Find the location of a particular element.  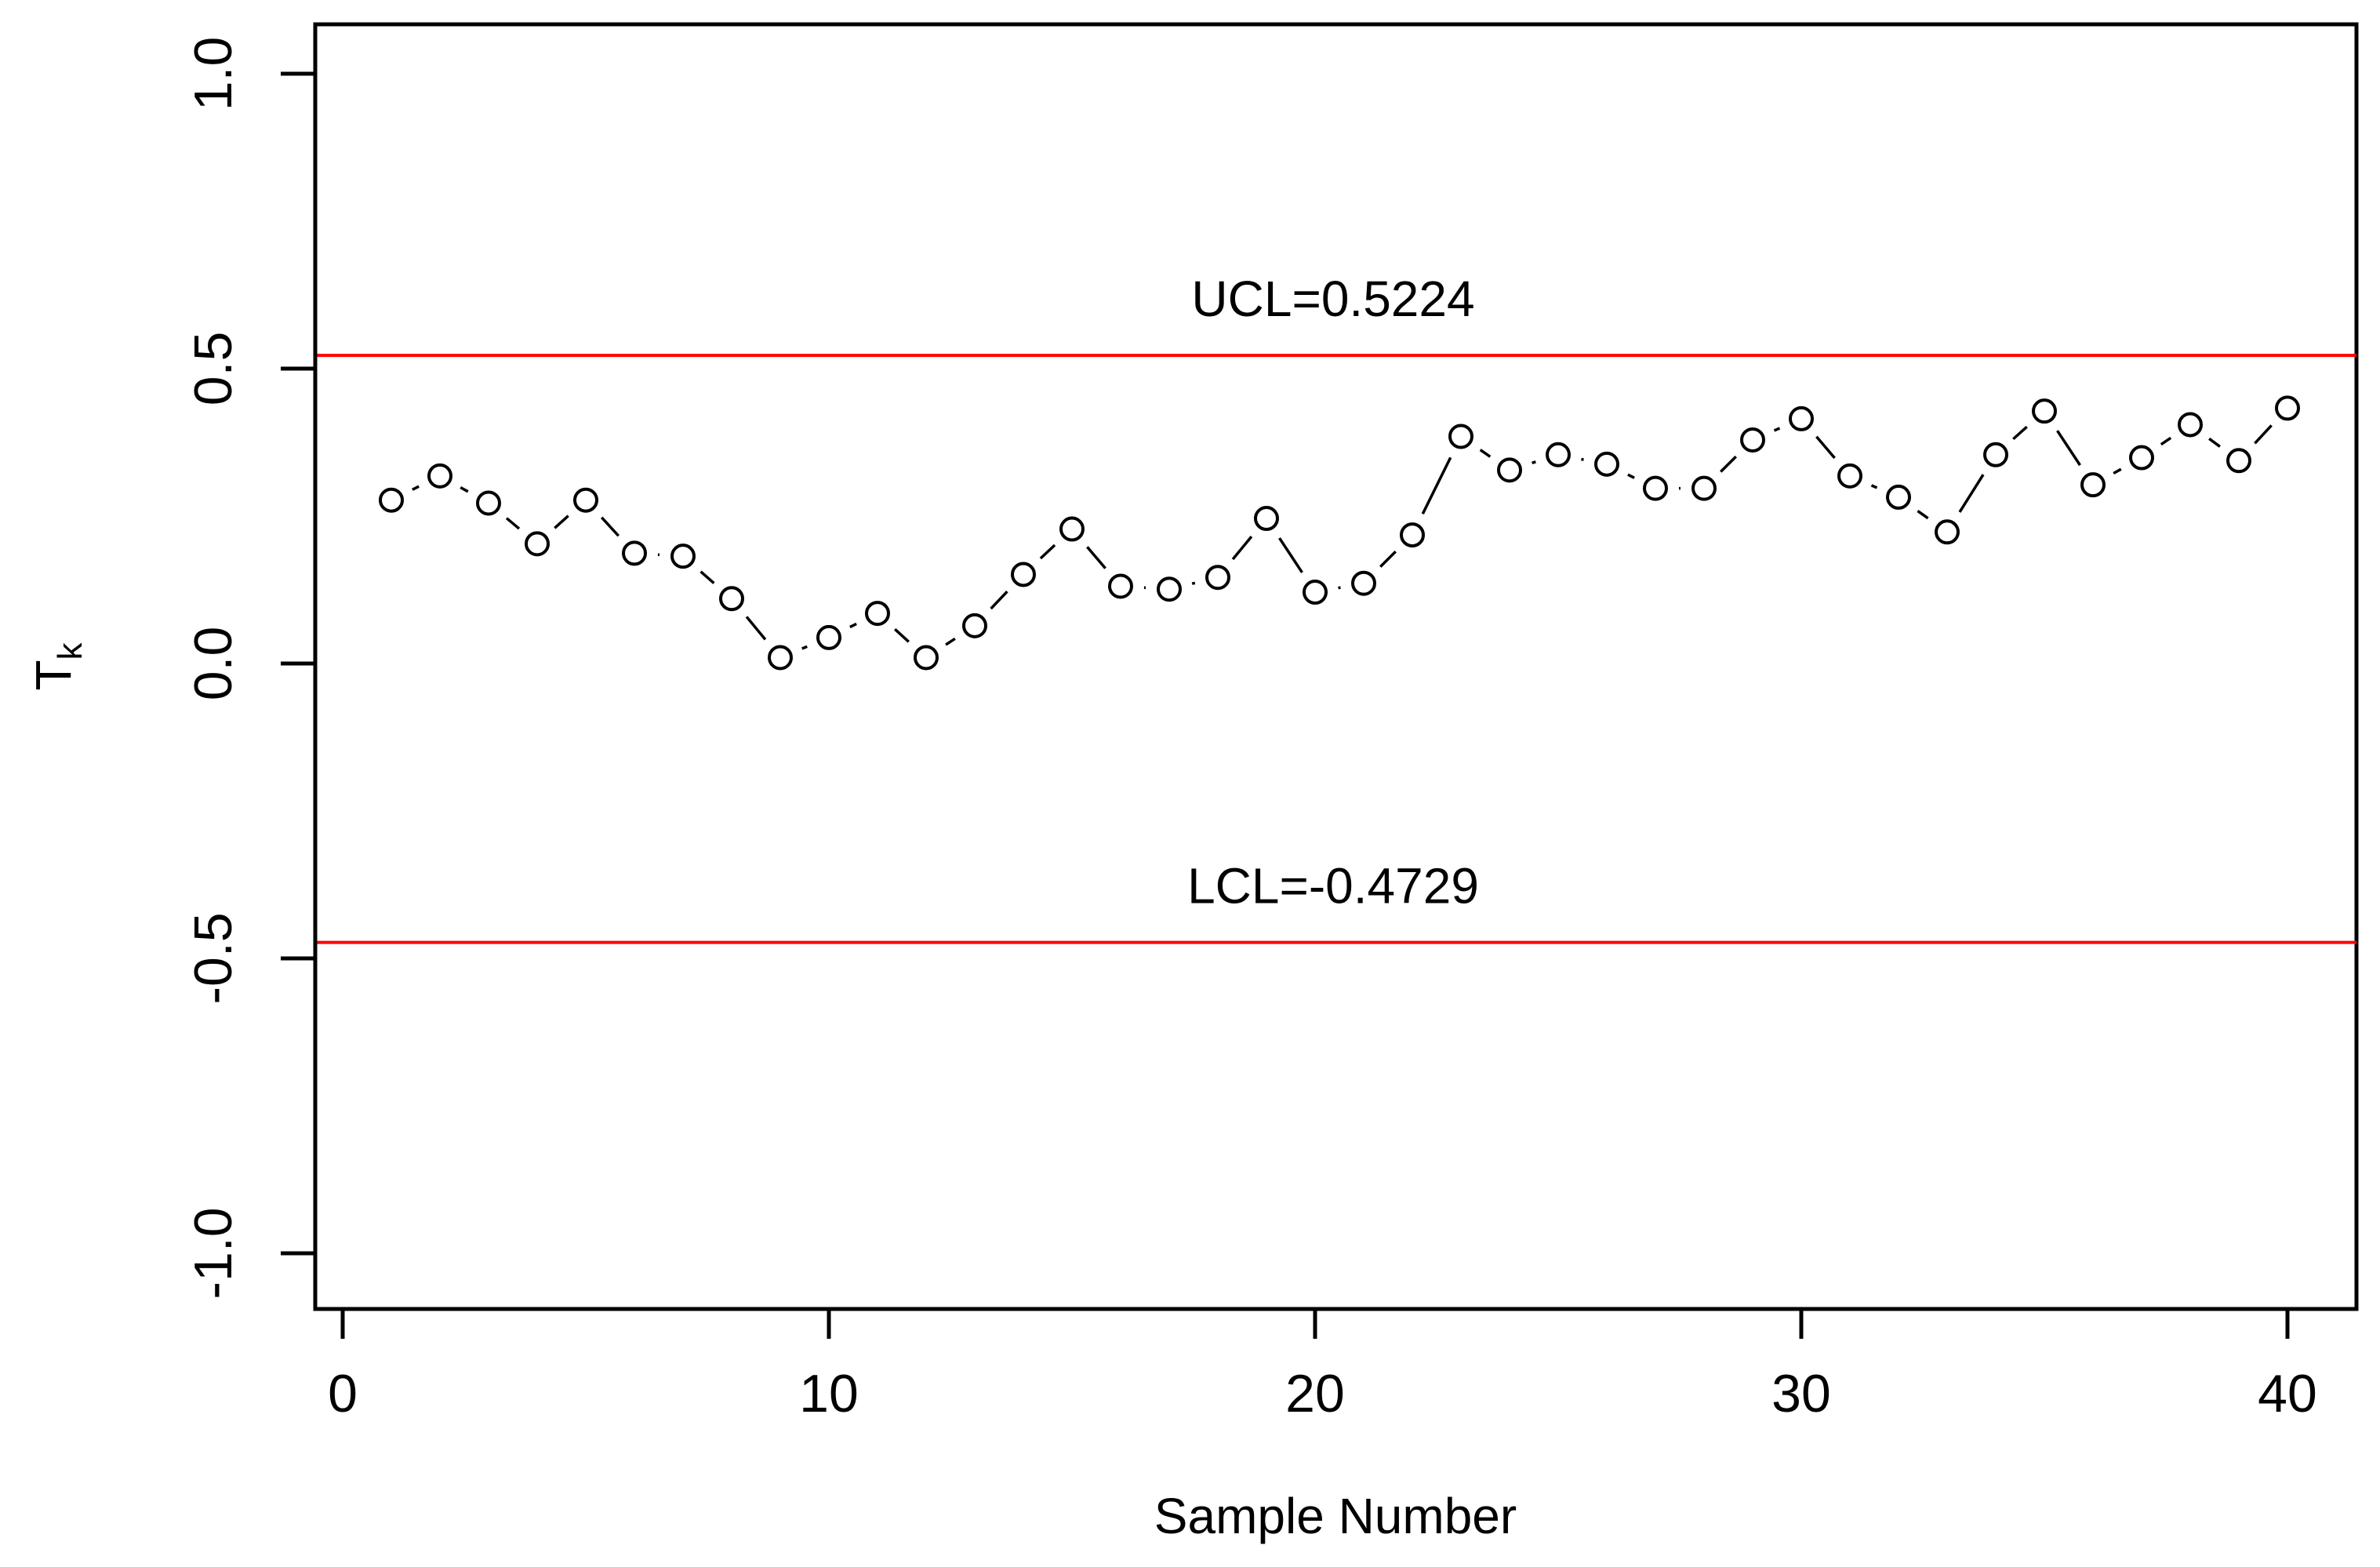

y-axis-title: Tk is located at coordinates (57, 666).